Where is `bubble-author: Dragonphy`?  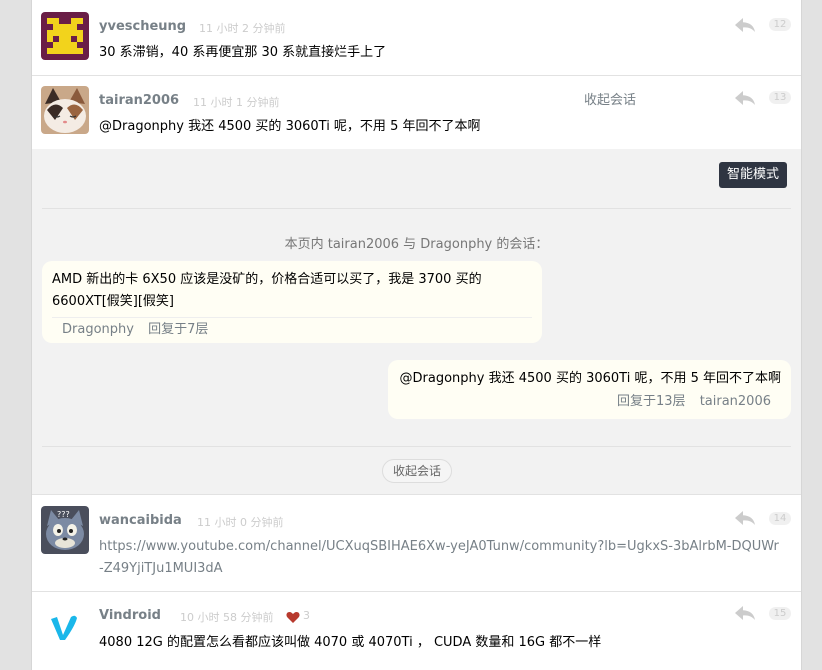
bubble-author: Dragonphy is located at coordinates (98, 329).